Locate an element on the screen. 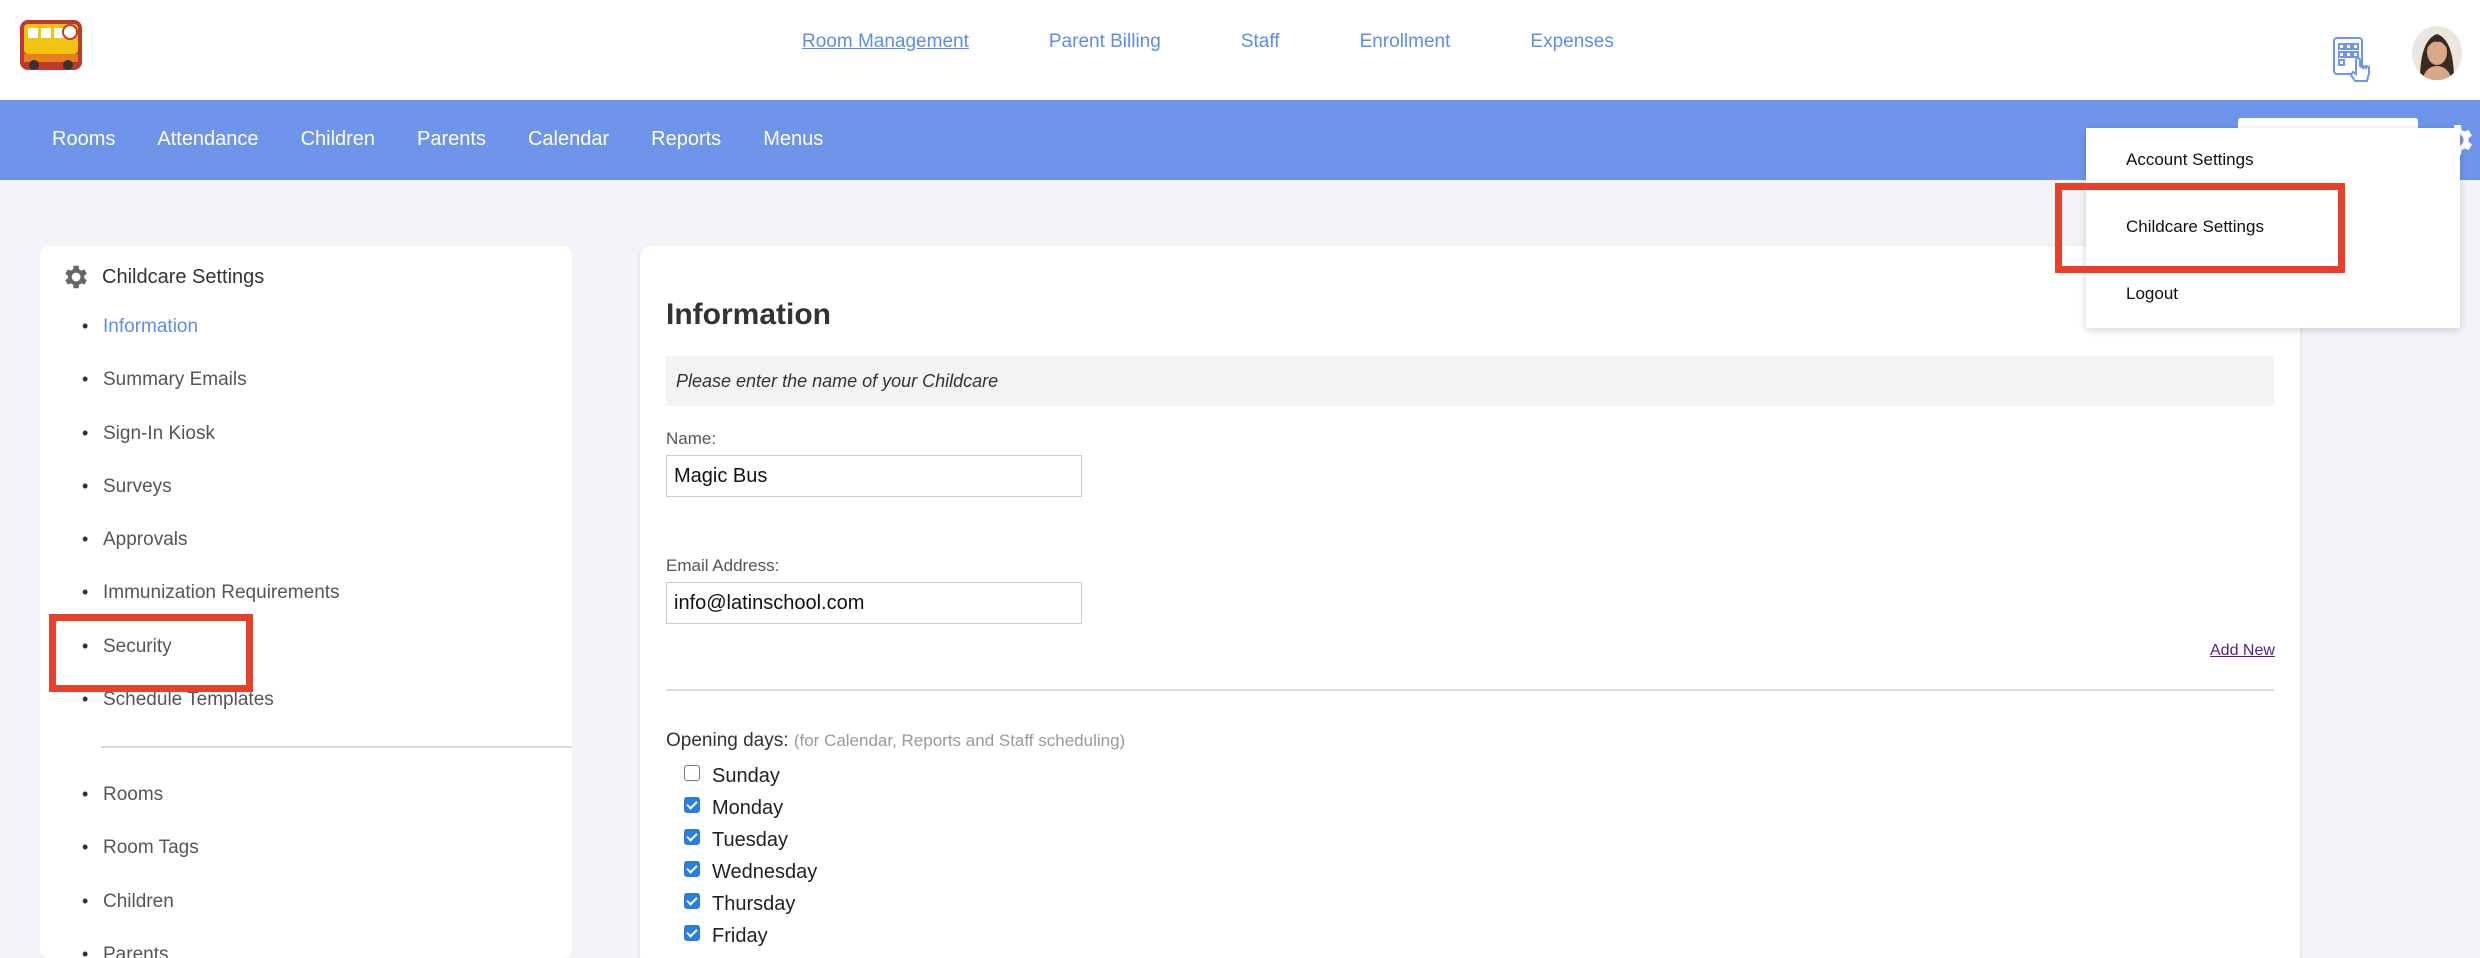 The image size is (2480, 958). sub-nav-reports: Reports is located at coordinates (686, 139).